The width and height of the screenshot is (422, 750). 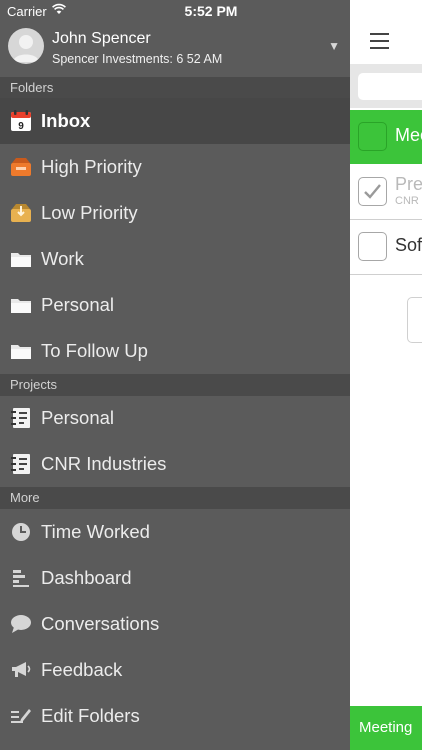 What do you see at coordinates (137, 59) in the screenshot?
I see `account-subtitle: Spencer Investments: 6 52 AM` at bounding box center [137, 59].